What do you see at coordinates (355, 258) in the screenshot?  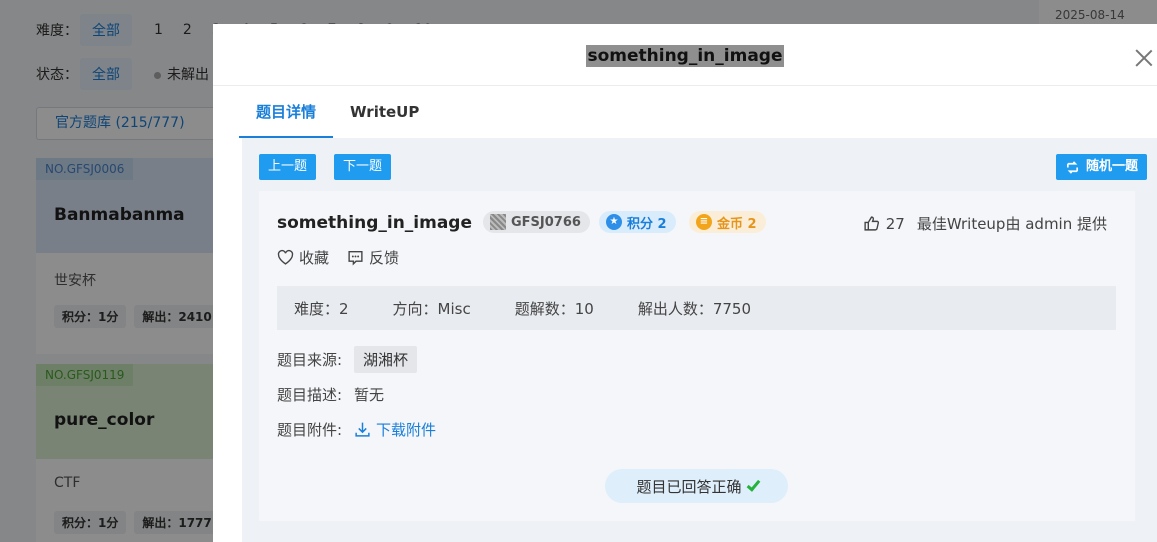 I see `feedback-icon` at bounding box center [355, 258].